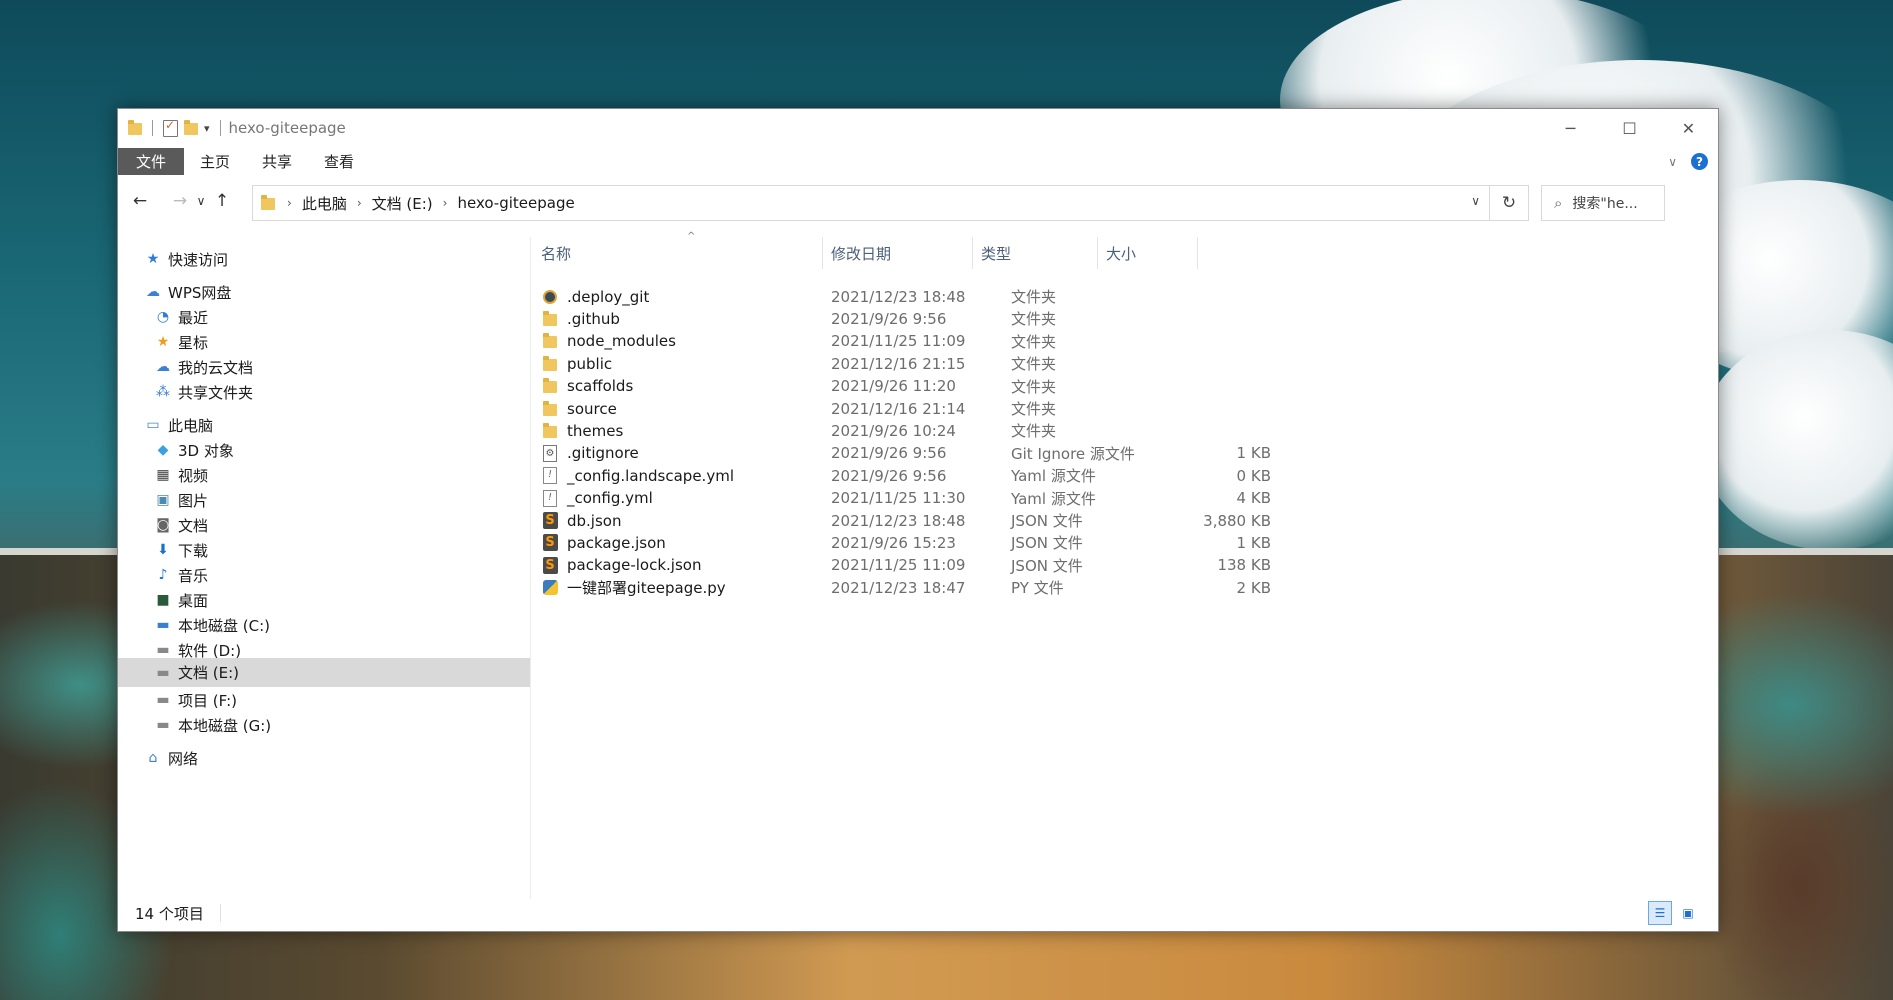 This screenshot has height=1000, width=1893. I want to click on help-icon: ?, so click(1699, 161).